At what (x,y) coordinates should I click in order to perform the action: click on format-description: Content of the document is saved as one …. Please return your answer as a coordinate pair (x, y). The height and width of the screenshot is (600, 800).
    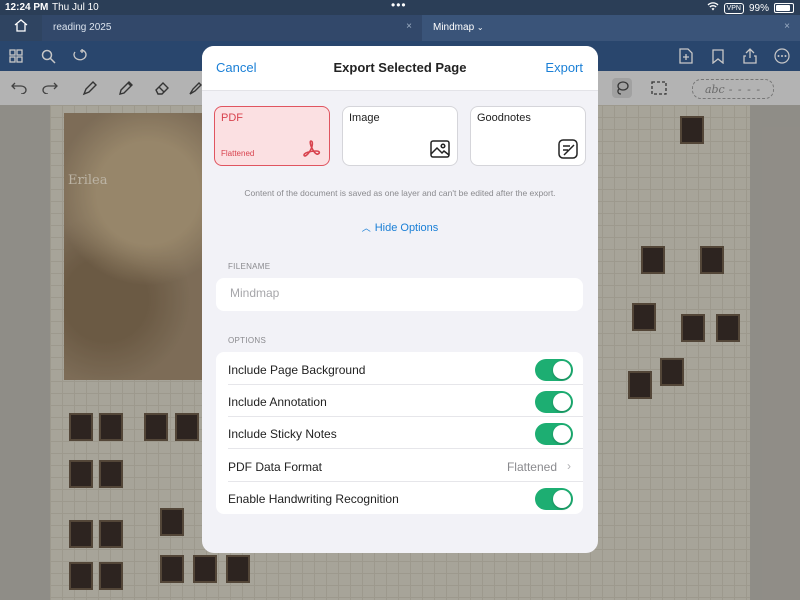
    Looking at the image, I should click on (400, 193).